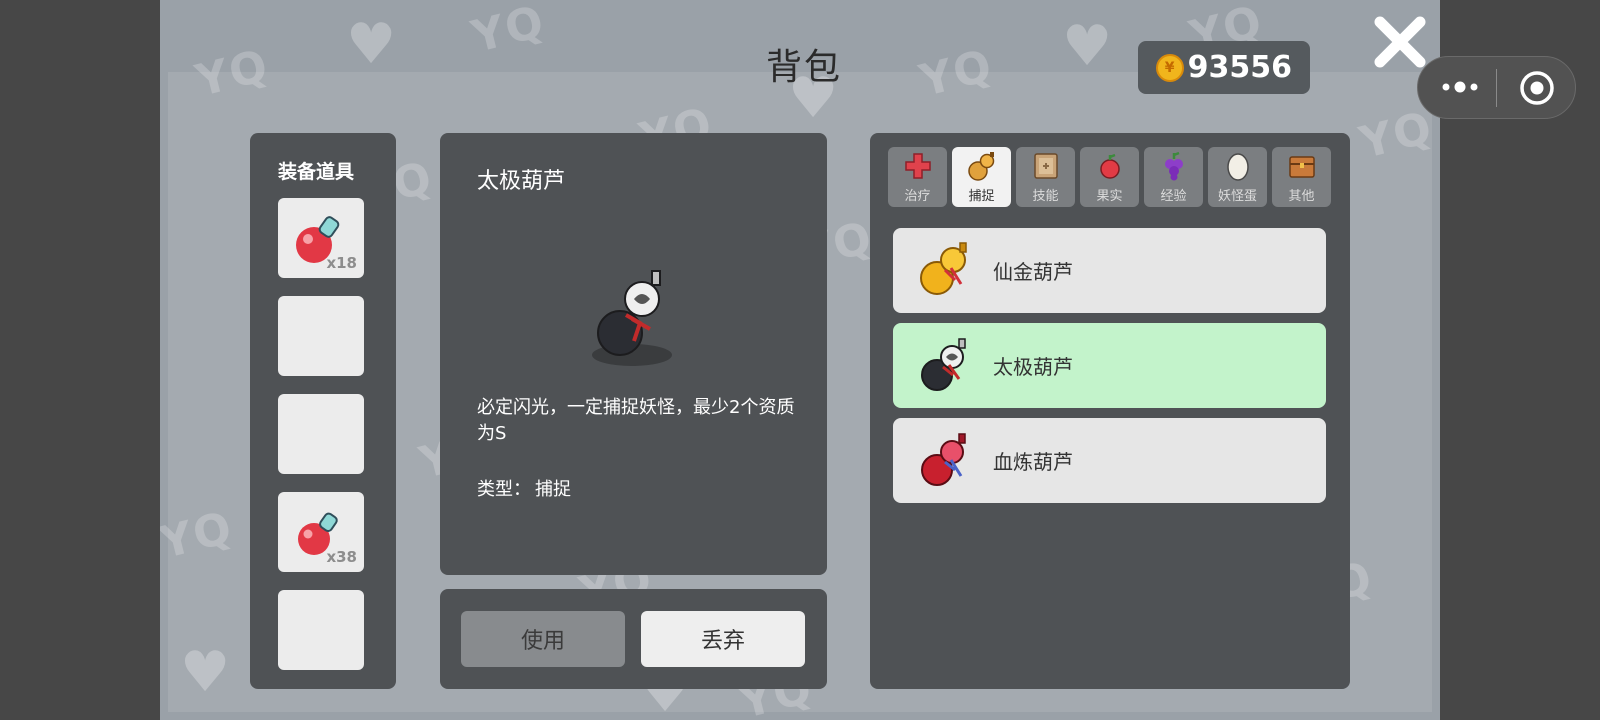 This screenshot has height=720, width=1600. I want to click on item-detail-panel: 太极葫芦 必定闪光，一定捕捉妖怪，最少2个资质为S 类型： 捕捉, so click(633, 354).